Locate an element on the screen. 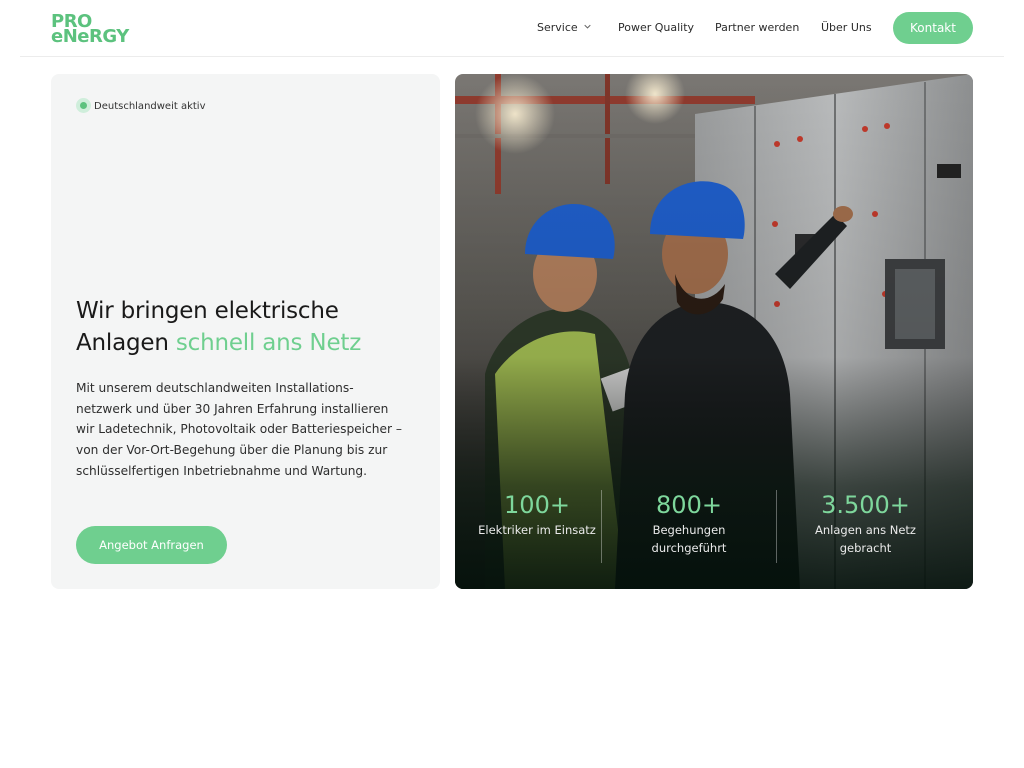  stat-inspections: 800+ Begehungen durchgeführt is located at coordinates (689, 528).